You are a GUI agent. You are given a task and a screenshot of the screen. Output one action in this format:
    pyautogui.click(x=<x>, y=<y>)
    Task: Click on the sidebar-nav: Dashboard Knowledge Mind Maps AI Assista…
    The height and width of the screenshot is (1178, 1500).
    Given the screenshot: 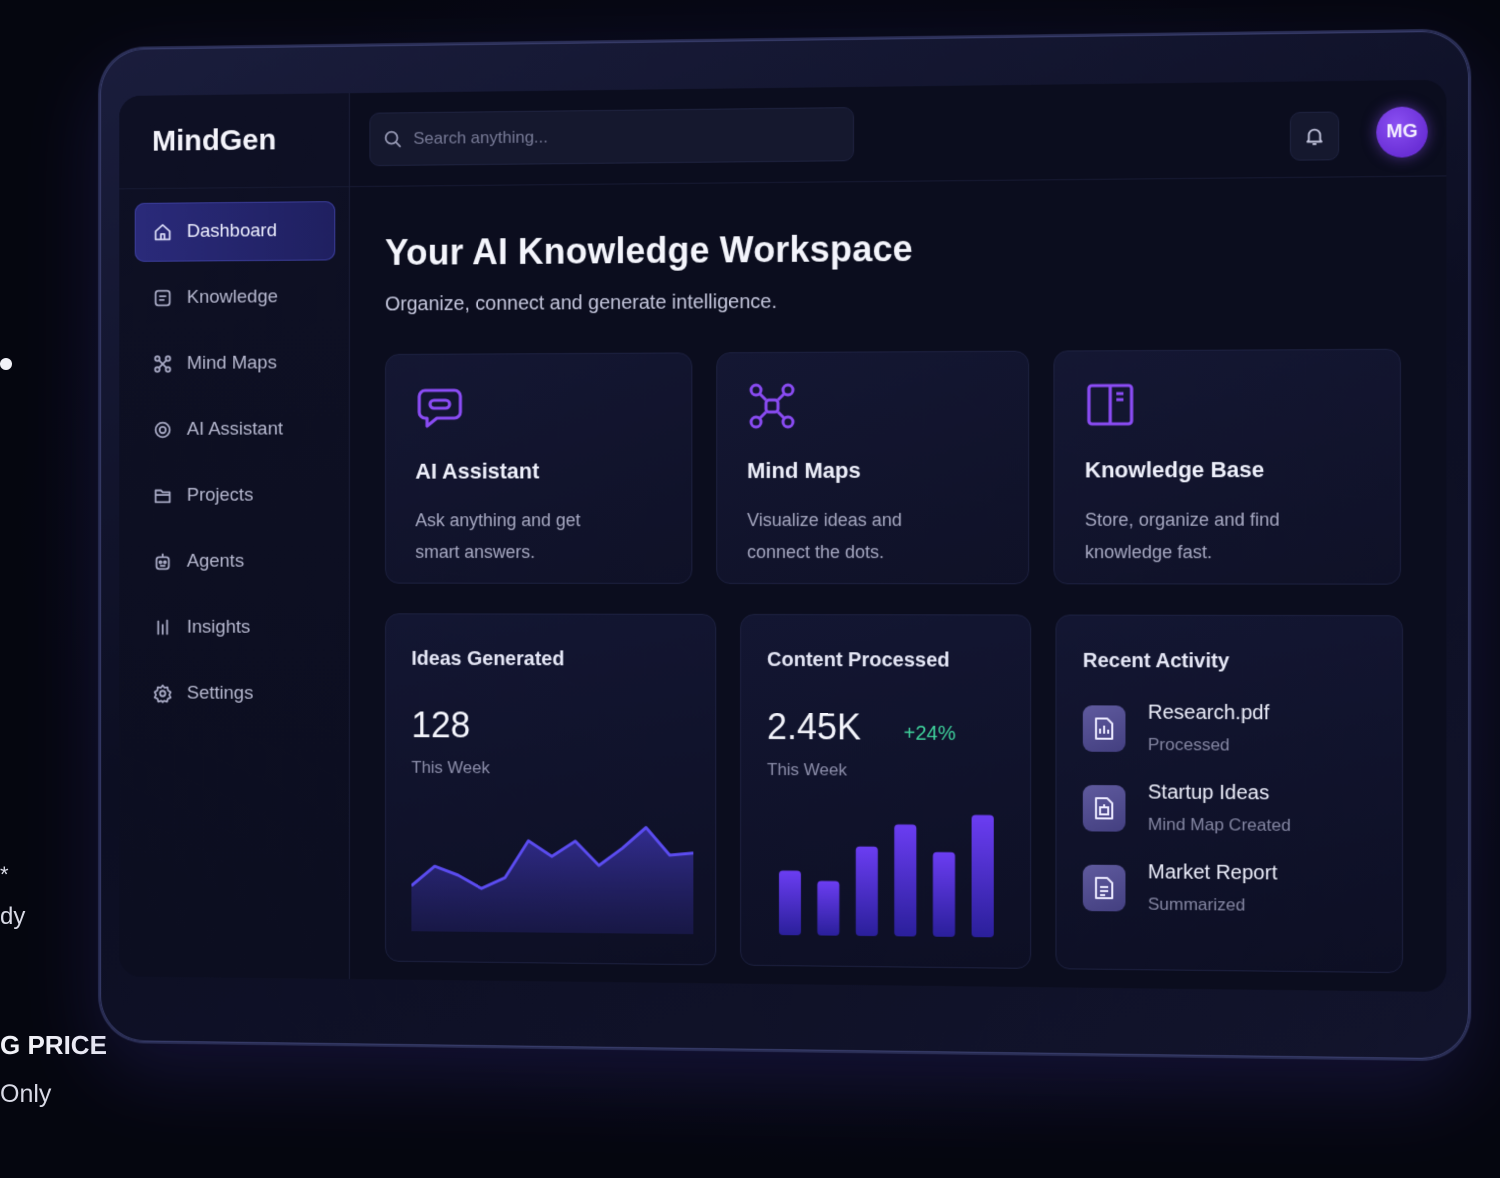 What is the action you would take?
    pyautogui.click(x=234, y=455)
    